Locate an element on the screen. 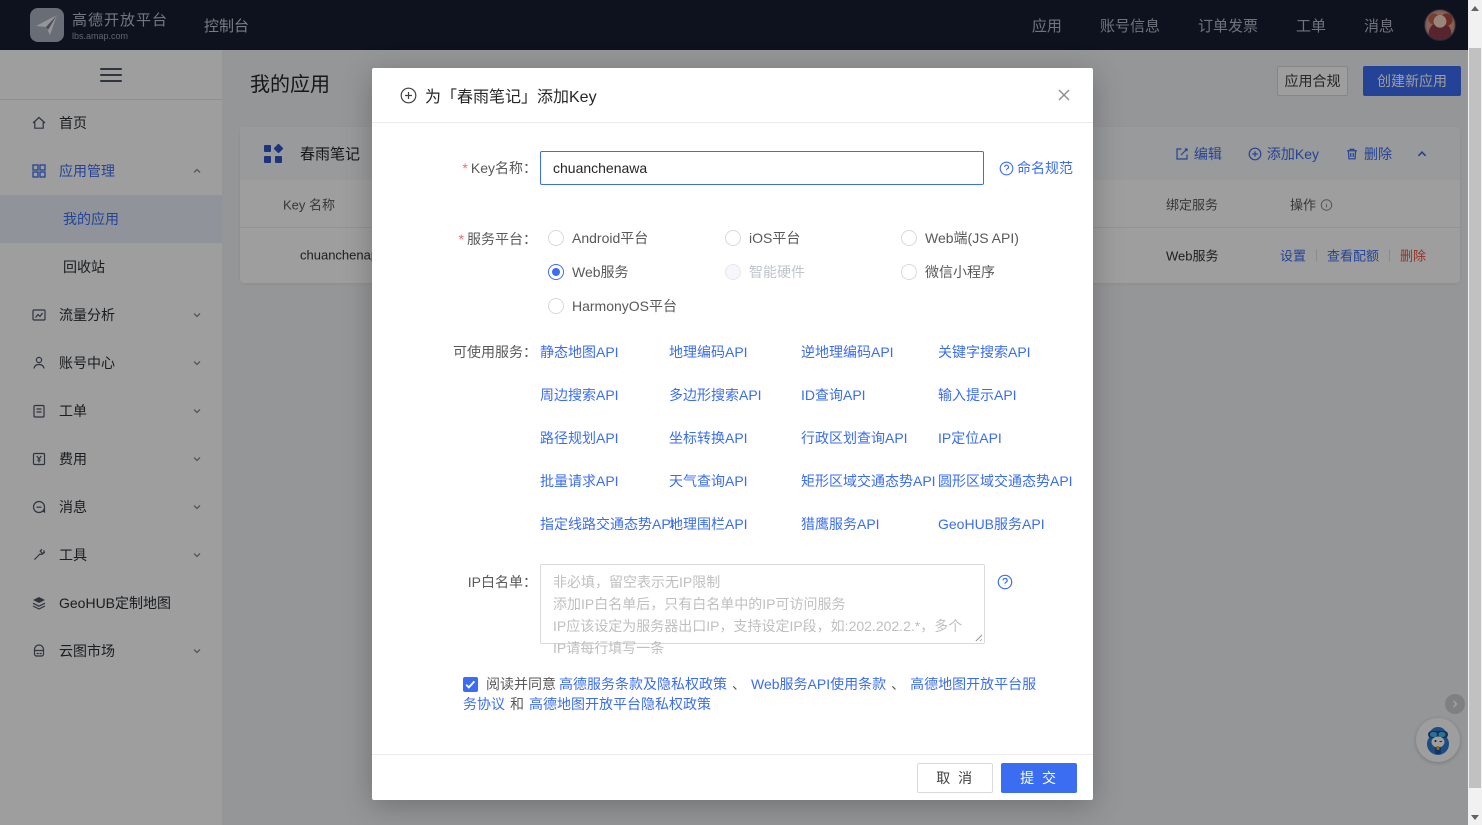 The image size is (1482, 825). radio-harmonyos: HarmonyOS平台 is located at coordinates (636, 306).